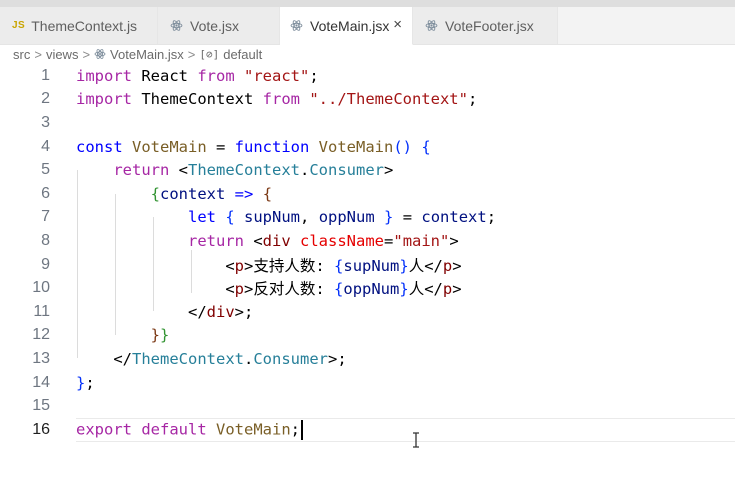 This screenshot has height=503, width=735. Describe the element at coordinates (253, 429) in the screenshot. I see `code-token: VoteMain` at that location.